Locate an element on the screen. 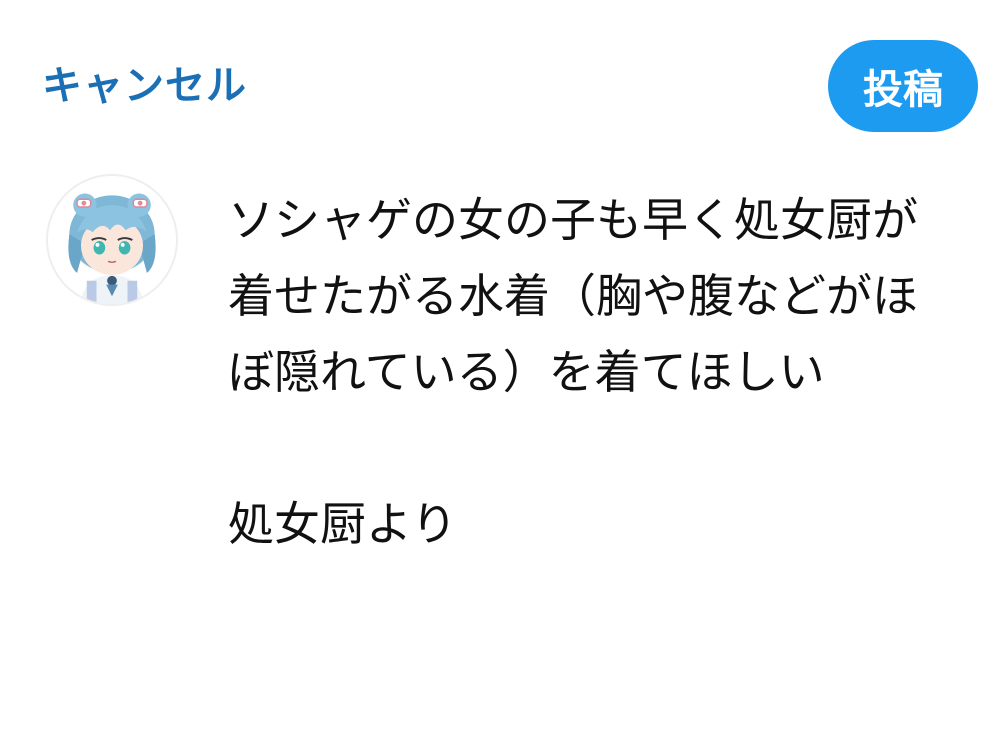 This screenshot has height=749, width=1000. compose-signature-text: 処女厨より is located at coordinates (343, 524).